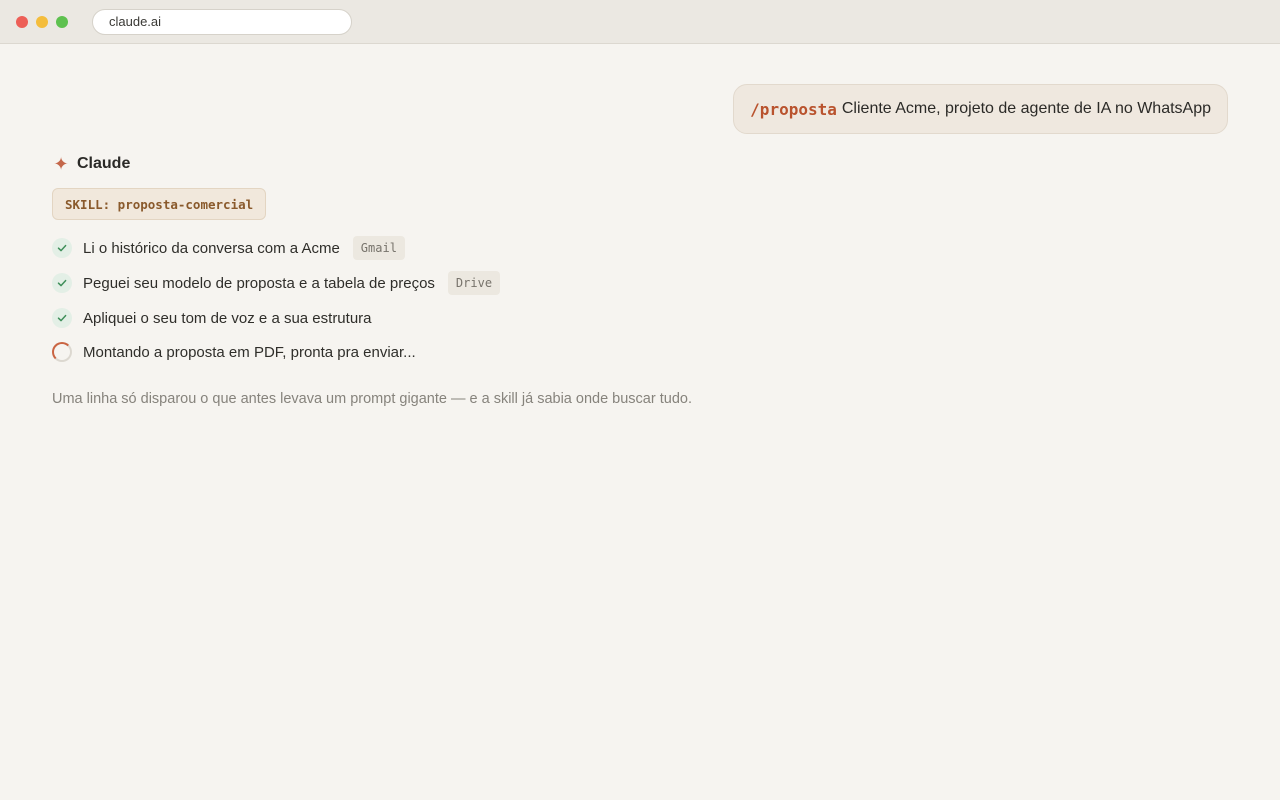 Image resolution: width=1280 pixels, height=800 pixels. What do you see at coordinates (159, 204) in the screenshot?
I see `skill-badge: SKILL: proposta-comercial` at bounding box center [159, 204].